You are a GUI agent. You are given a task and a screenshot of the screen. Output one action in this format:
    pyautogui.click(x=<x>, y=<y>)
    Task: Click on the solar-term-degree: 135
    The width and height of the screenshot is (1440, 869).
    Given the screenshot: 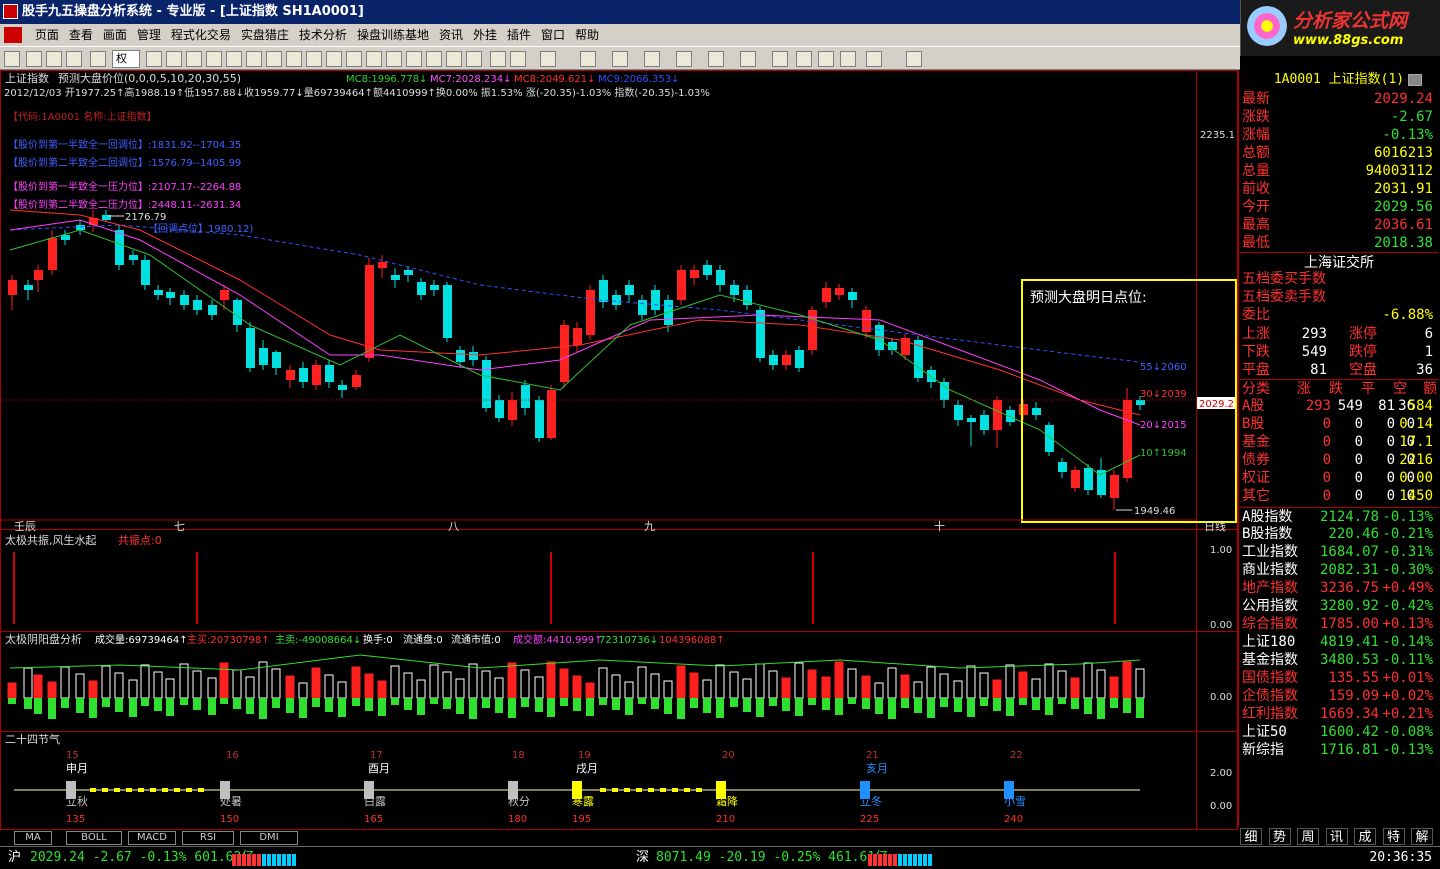 What is the action you would take?
    pyautogui.click(x=75, y=819)
    